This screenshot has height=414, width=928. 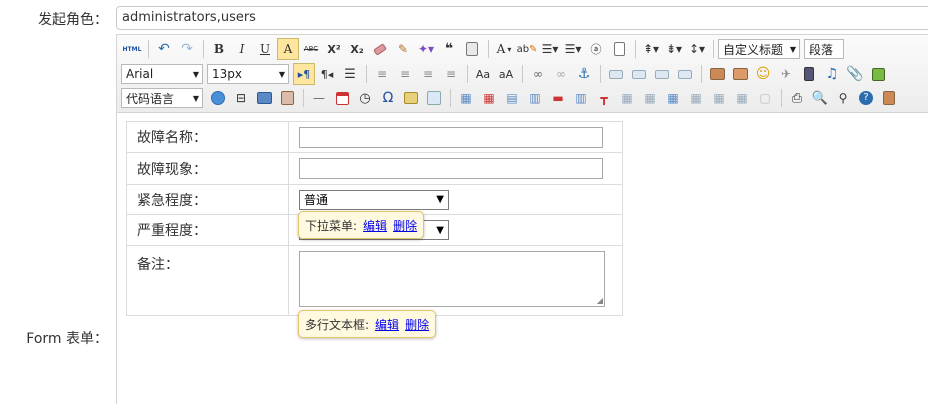 What do you see at coordinates (512, 98) in the screenshot?
I see `insert-paragraph-before-table-icon: ▤` at bounding box center [512, 98].